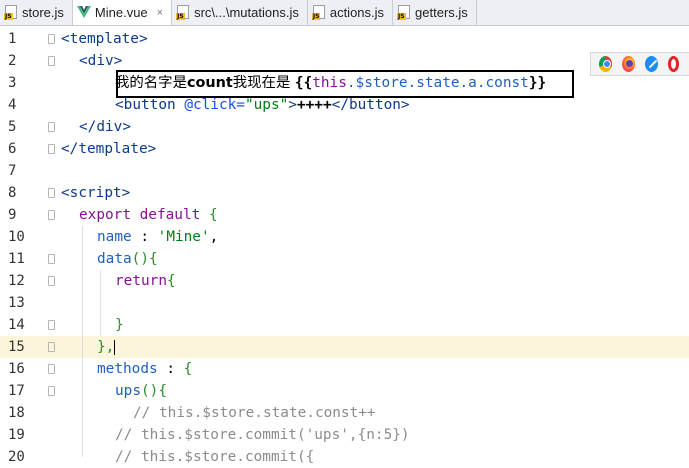  I want to click on tab-label: store.js, so click(43, 12).